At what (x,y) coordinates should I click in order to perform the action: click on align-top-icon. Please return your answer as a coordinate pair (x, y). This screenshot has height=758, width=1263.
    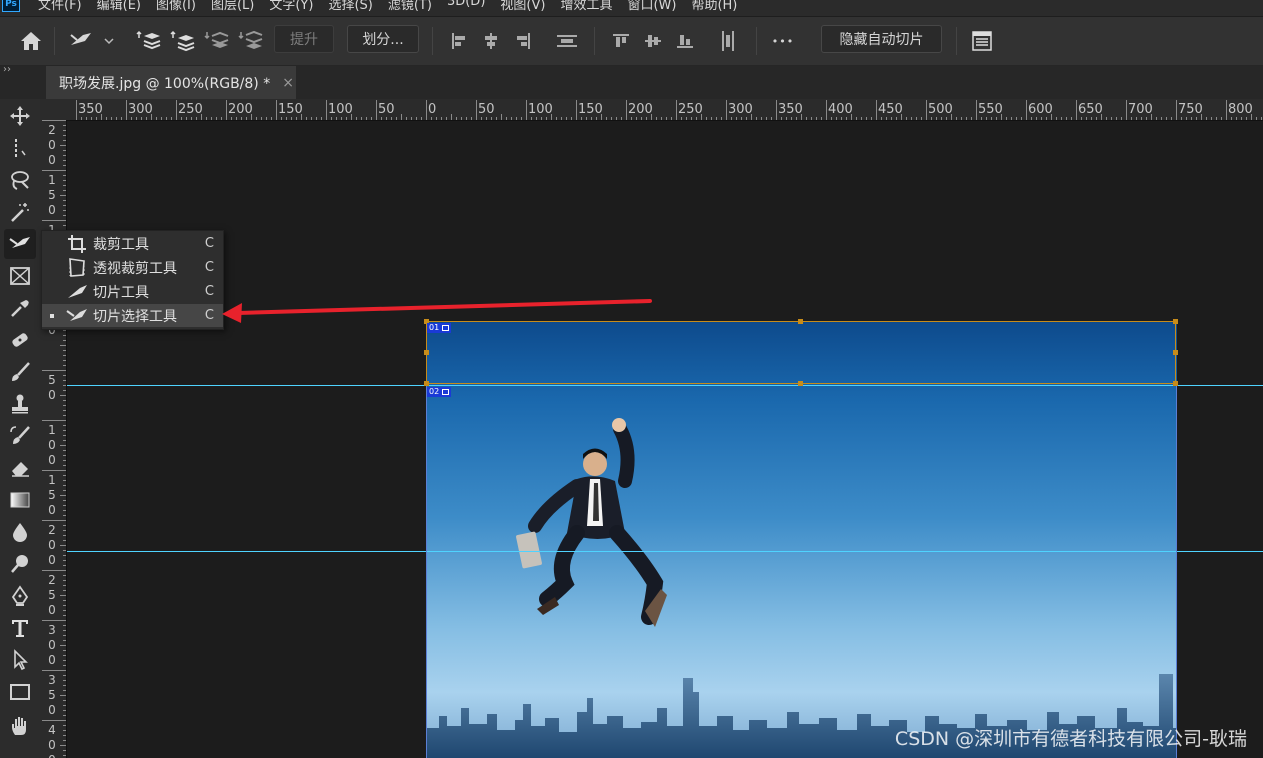
    Looking at the image, I should click on (621, 41).